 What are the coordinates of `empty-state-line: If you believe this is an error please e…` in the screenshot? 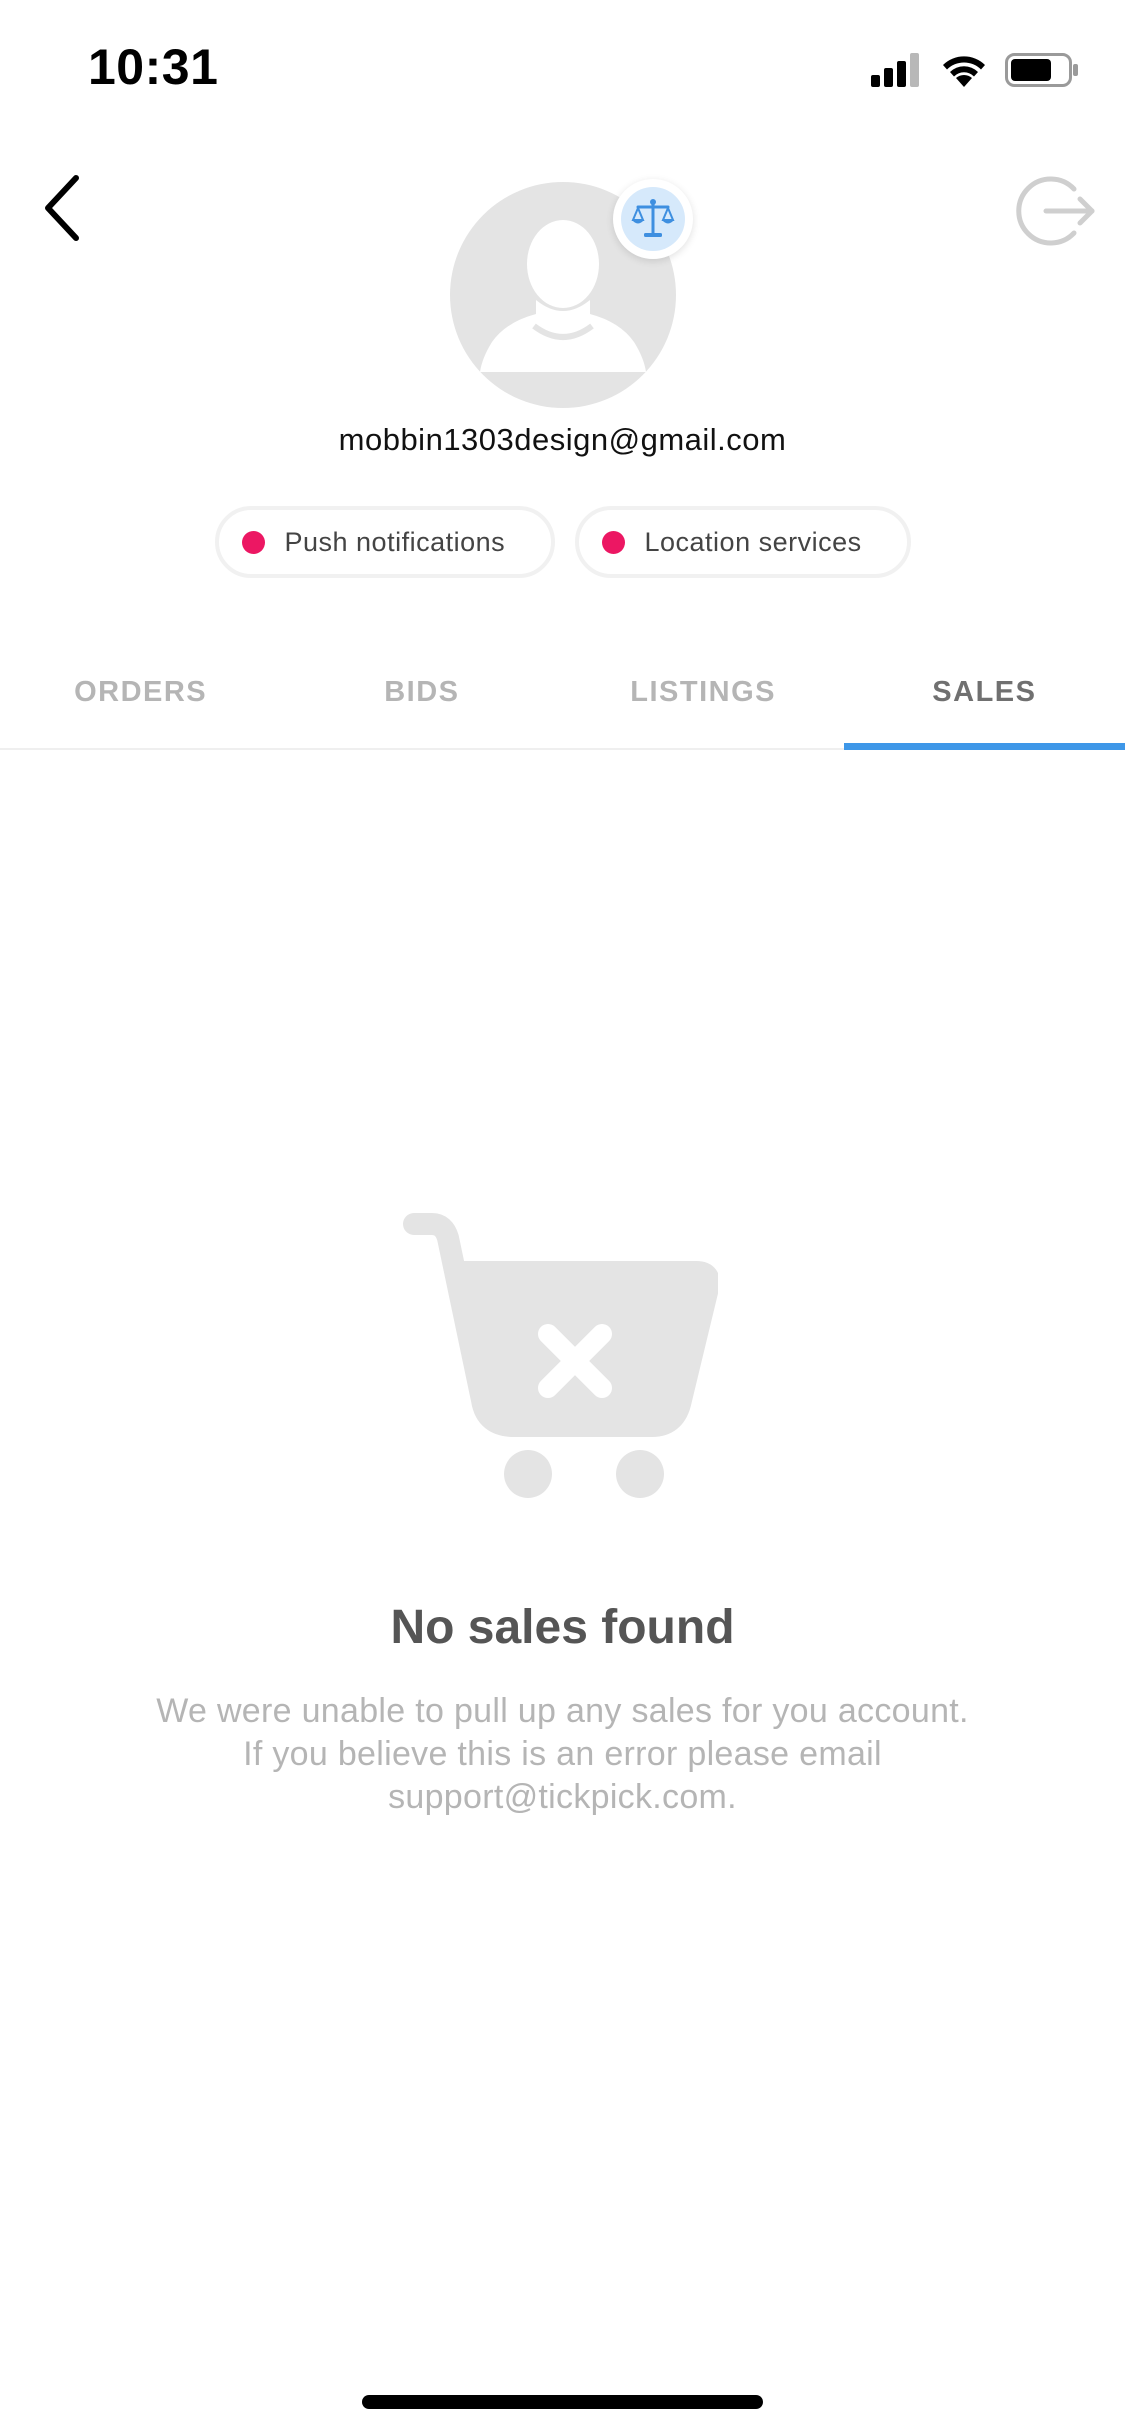 It's located at (562, 1754).